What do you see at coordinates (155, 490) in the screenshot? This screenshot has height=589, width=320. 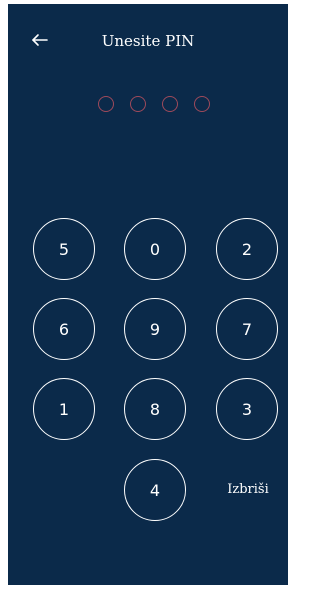 I see `key-button: 4` at bounding box center [155, 490].